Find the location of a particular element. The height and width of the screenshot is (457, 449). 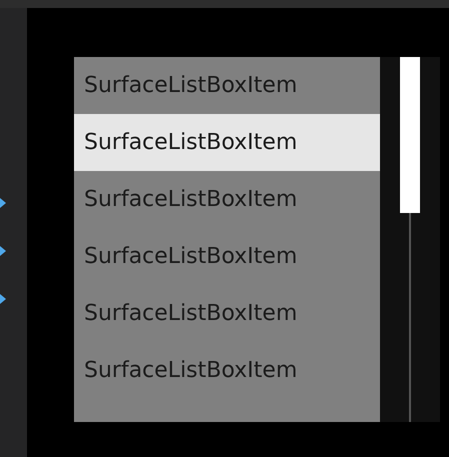

scrollbar is located at coordinates (410, 239).